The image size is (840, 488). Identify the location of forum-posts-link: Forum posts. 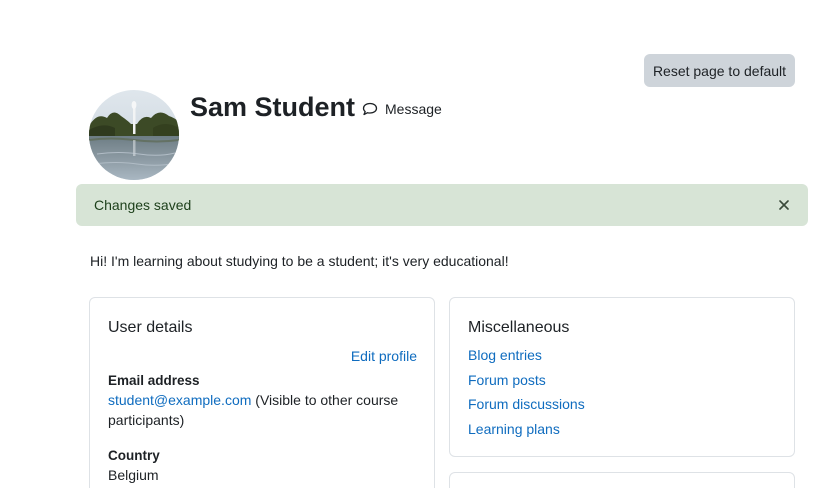
(507, 380).